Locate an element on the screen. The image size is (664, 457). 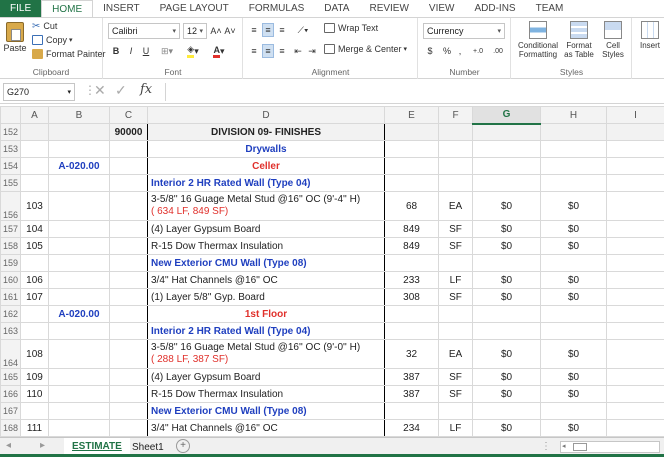
font-size-select: 12 ▾ is located at coordinates (195, 31).